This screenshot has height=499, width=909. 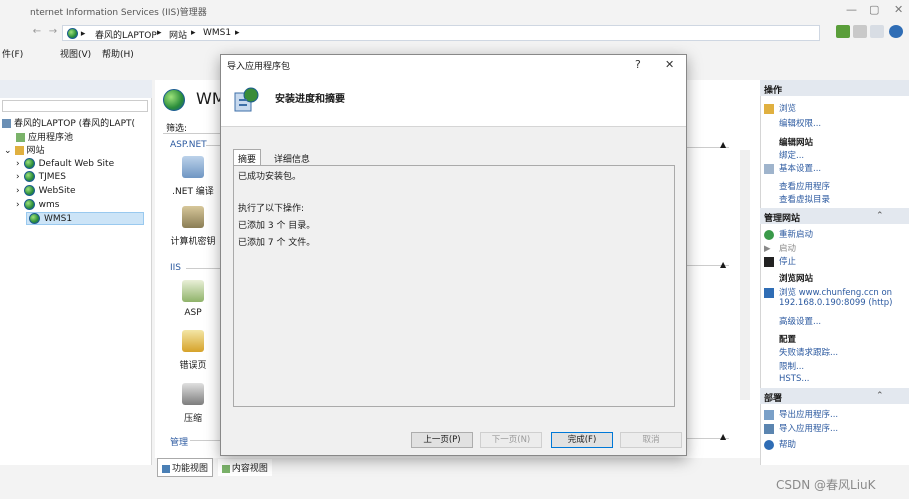 I want to click on close-window-button: ✕, so click(x=898, y=9).